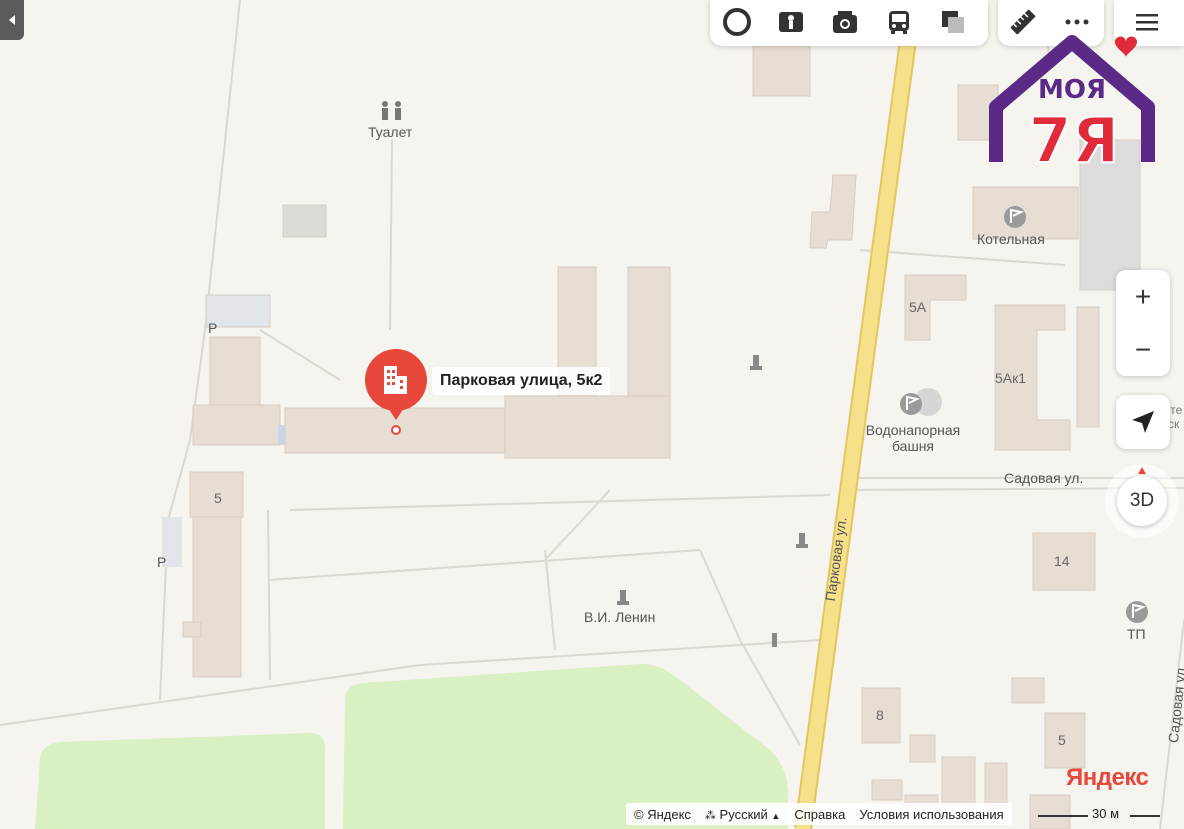 The height and width of the screenshot is (829, 1184). What do you see at coordinates (1136, 634) in the screenshot?
I see `poi-tp-label: ТП` at bounding box center [1136, 634].